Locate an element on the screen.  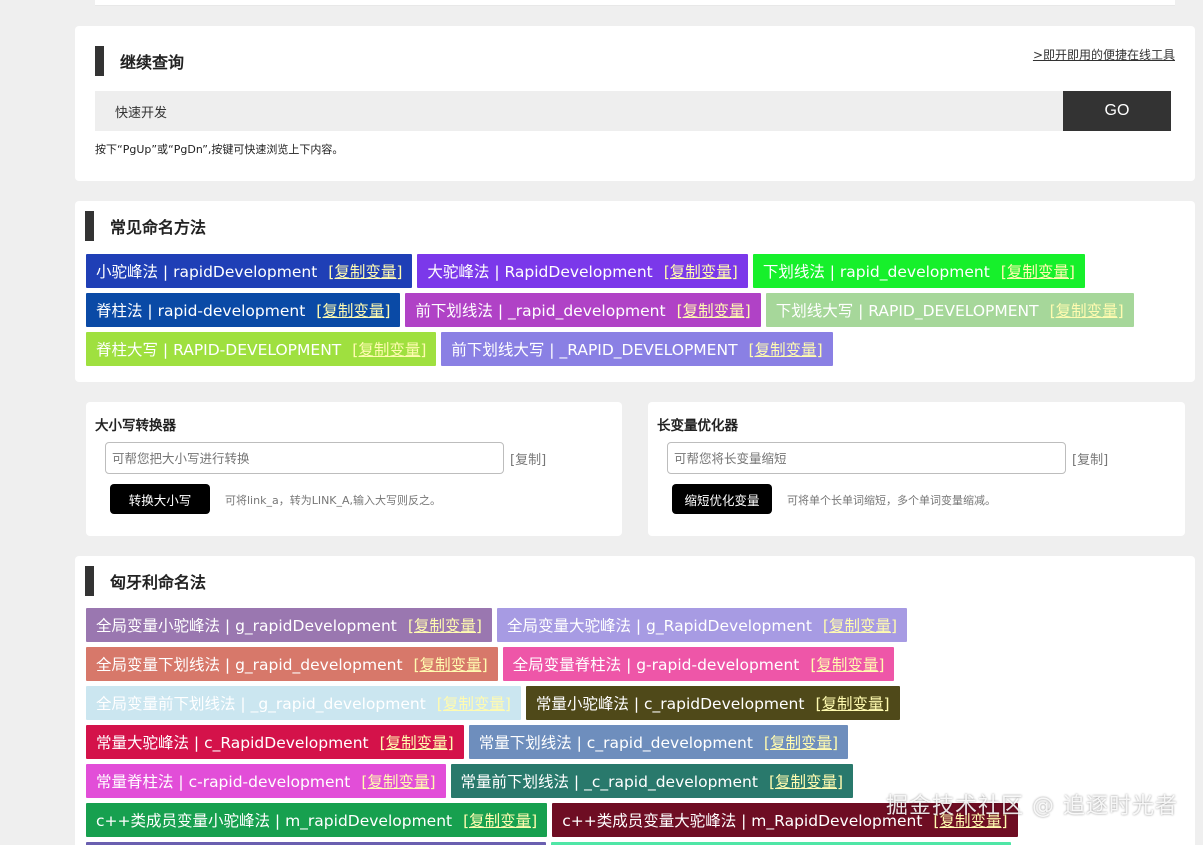
tag-label: 全局变量前下划线法 | _g_rapid_development is located at coordinates (261, 704).